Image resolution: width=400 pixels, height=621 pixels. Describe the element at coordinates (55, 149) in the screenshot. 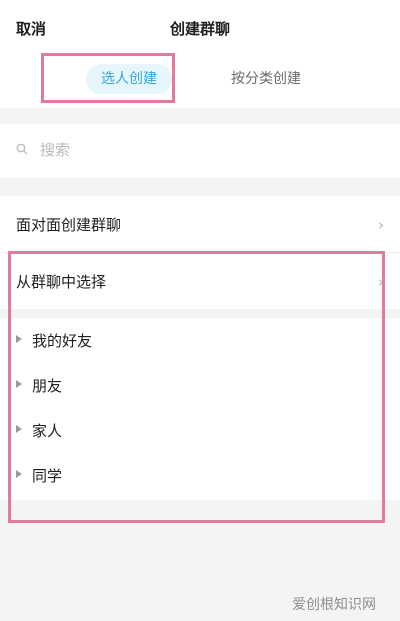

I see `search-input: 搜索` at that location.